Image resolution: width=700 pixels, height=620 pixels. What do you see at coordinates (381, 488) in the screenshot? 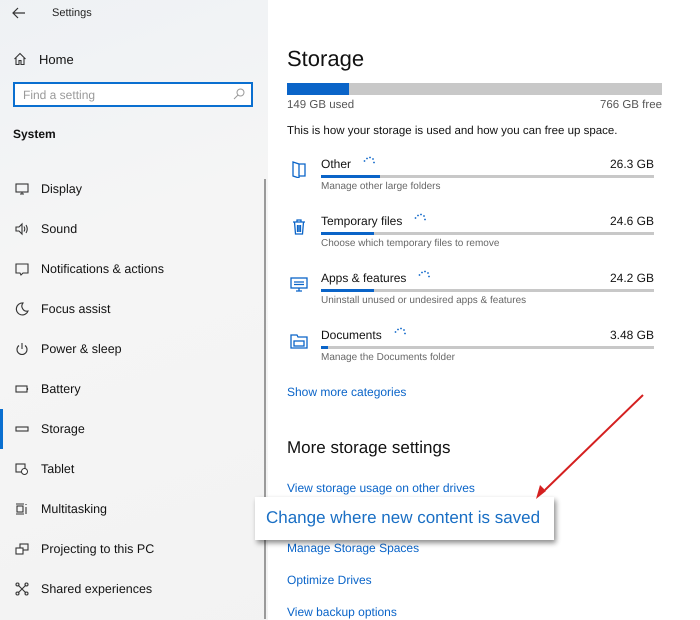
I see `settings-link: View storage usage on other drives` at bounding box center [381, 488].